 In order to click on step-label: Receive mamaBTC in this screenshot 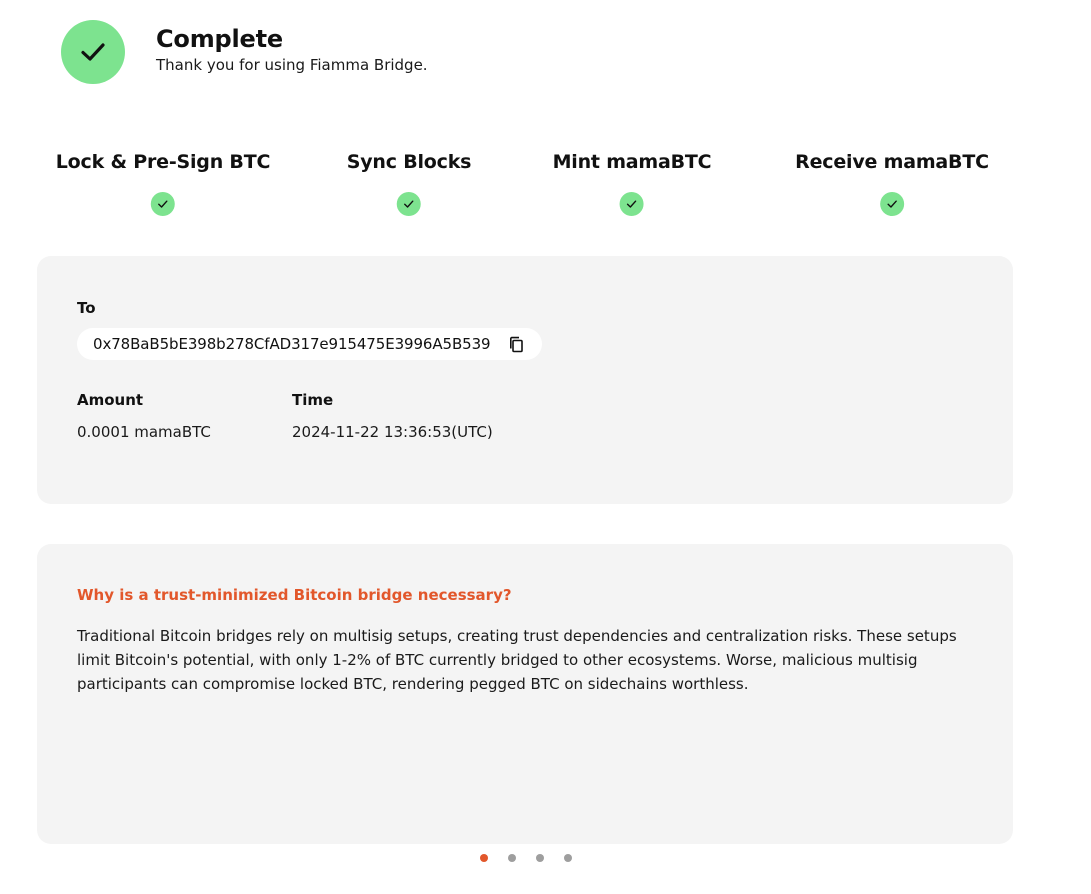, I will do `click(892, 162)`.